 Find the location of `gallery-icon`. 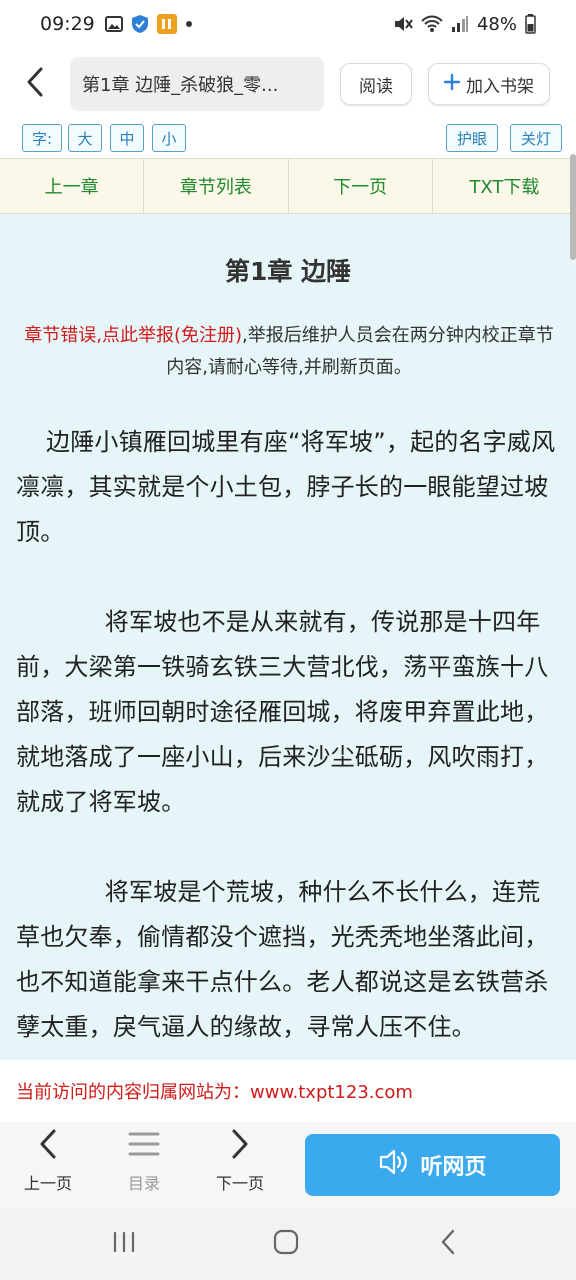

gallery-icon is located at coordinates (113, 24).